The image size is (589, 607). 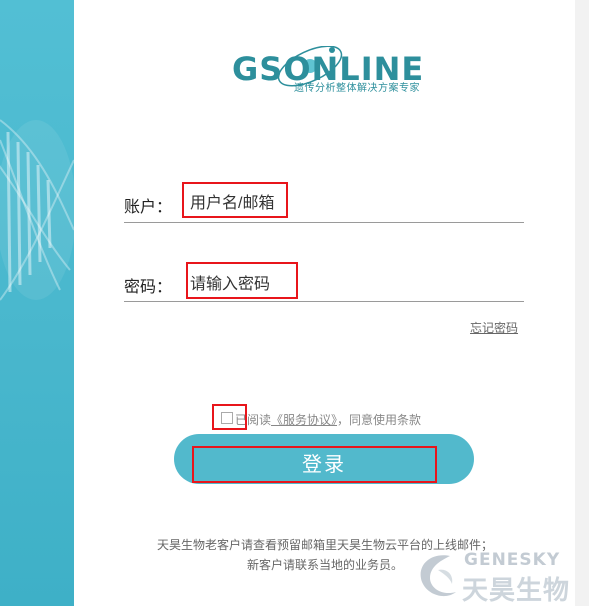 What do you see at coordinates (37, 303) in the screenshot?
I see `dna-side-banner` at bounding box center [37, 303].